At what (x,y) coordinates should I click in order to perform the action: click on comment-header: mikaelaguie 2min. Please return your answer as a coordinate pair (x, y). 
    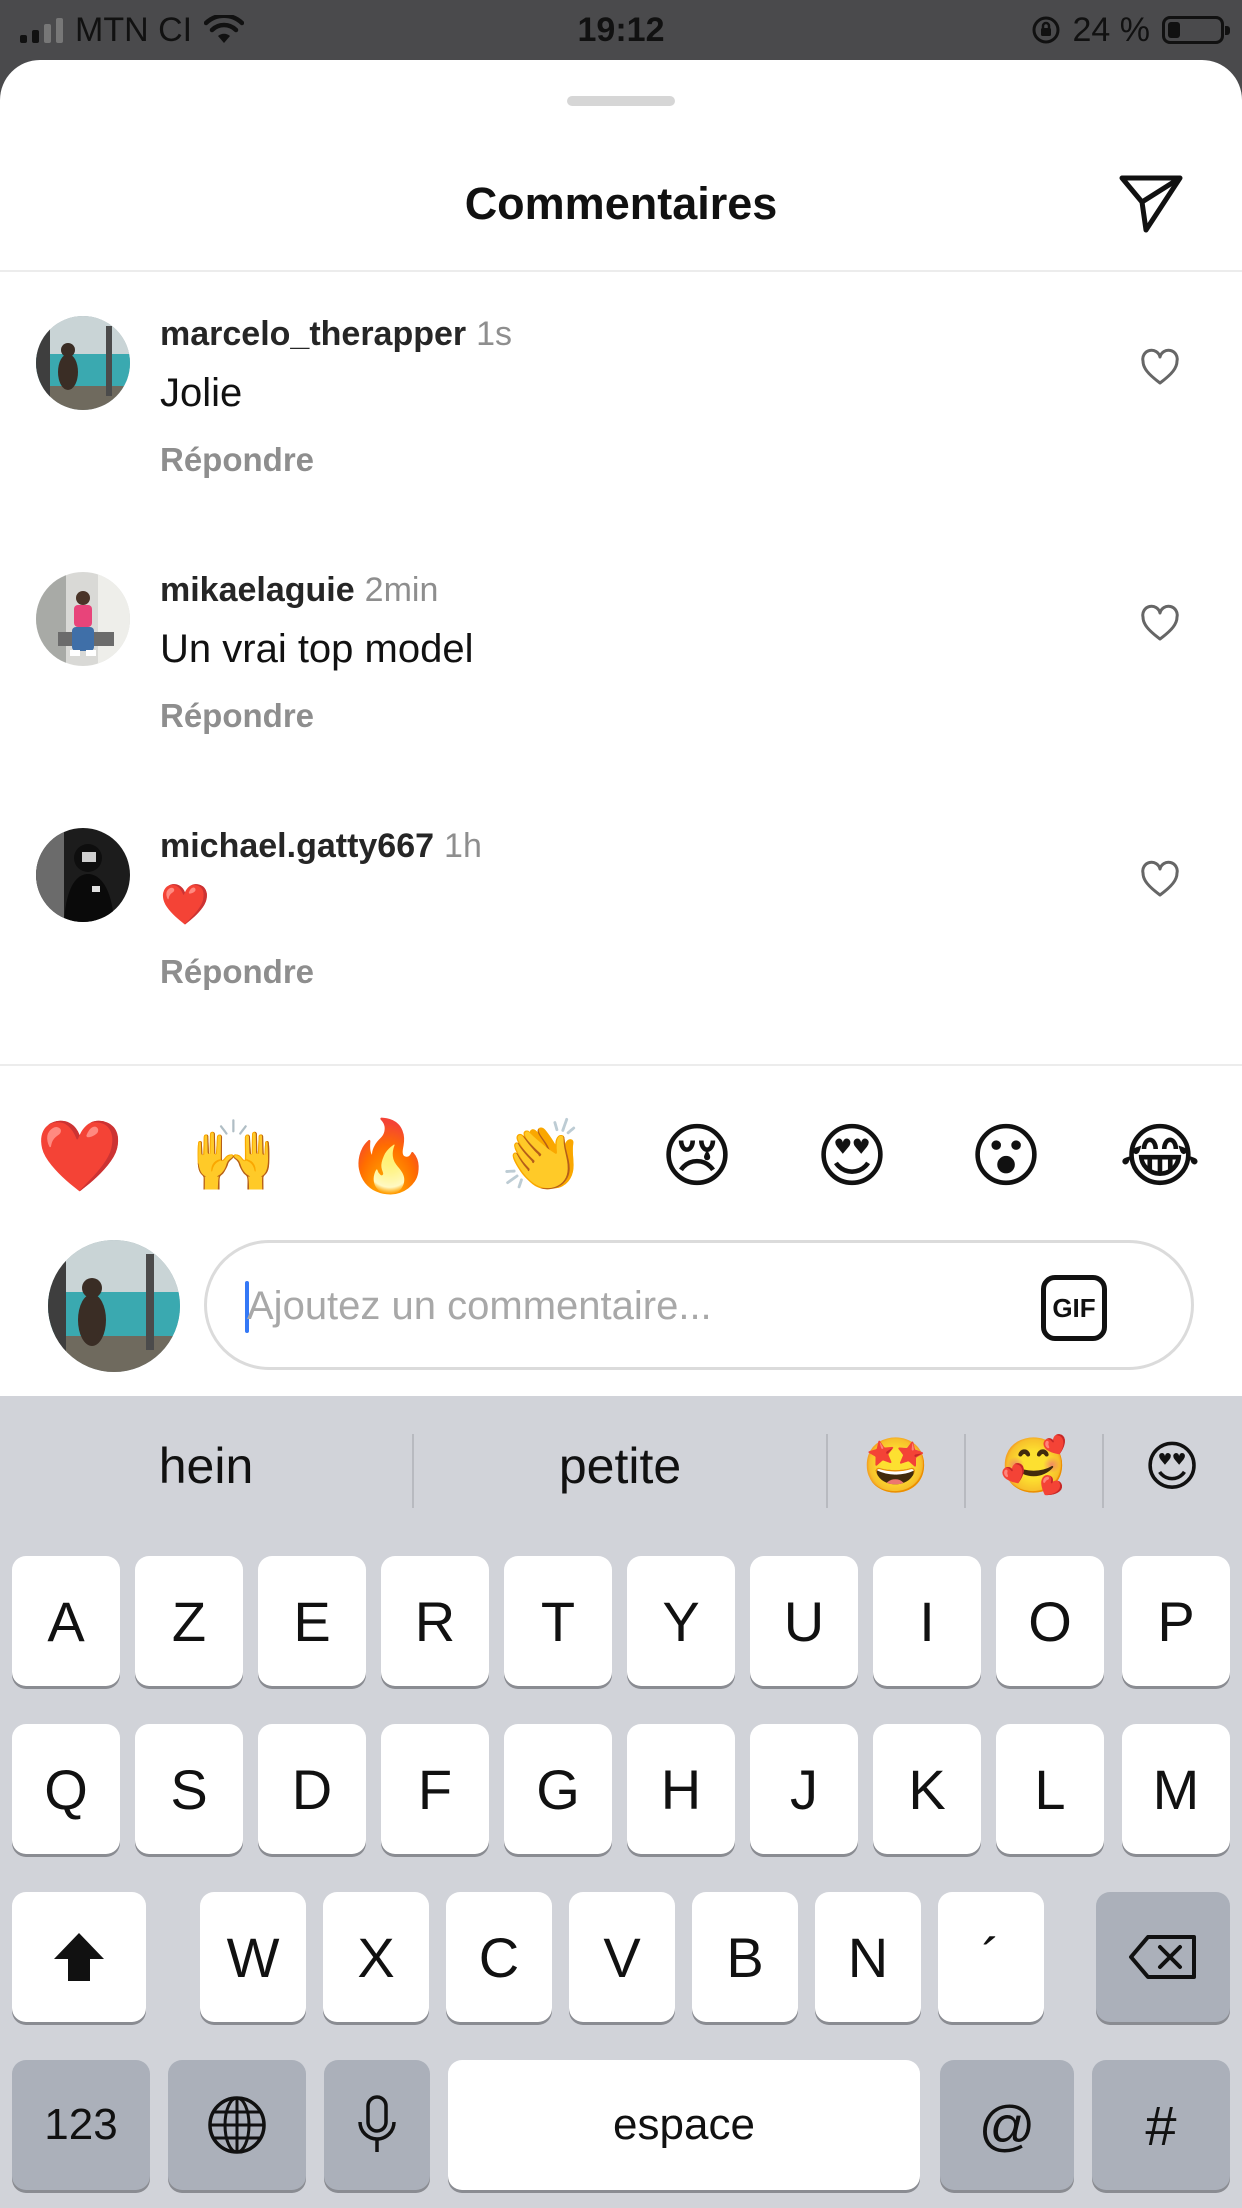
    Looking at the image, I should click on (299, 590).